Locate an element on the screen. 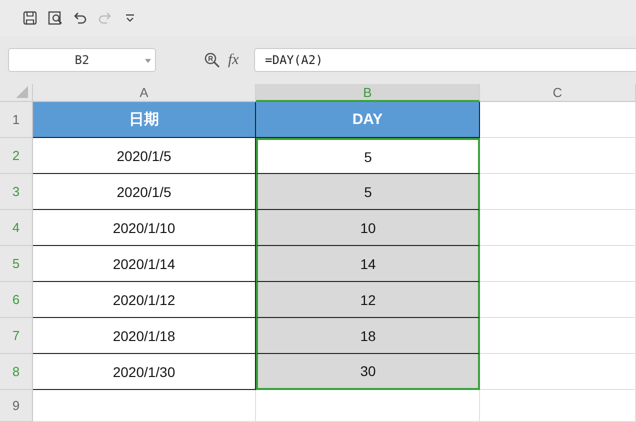 Image resolution: width=636 pixels, height=422 pixels. table-cell: 5 is located at coordinates (368, 192).